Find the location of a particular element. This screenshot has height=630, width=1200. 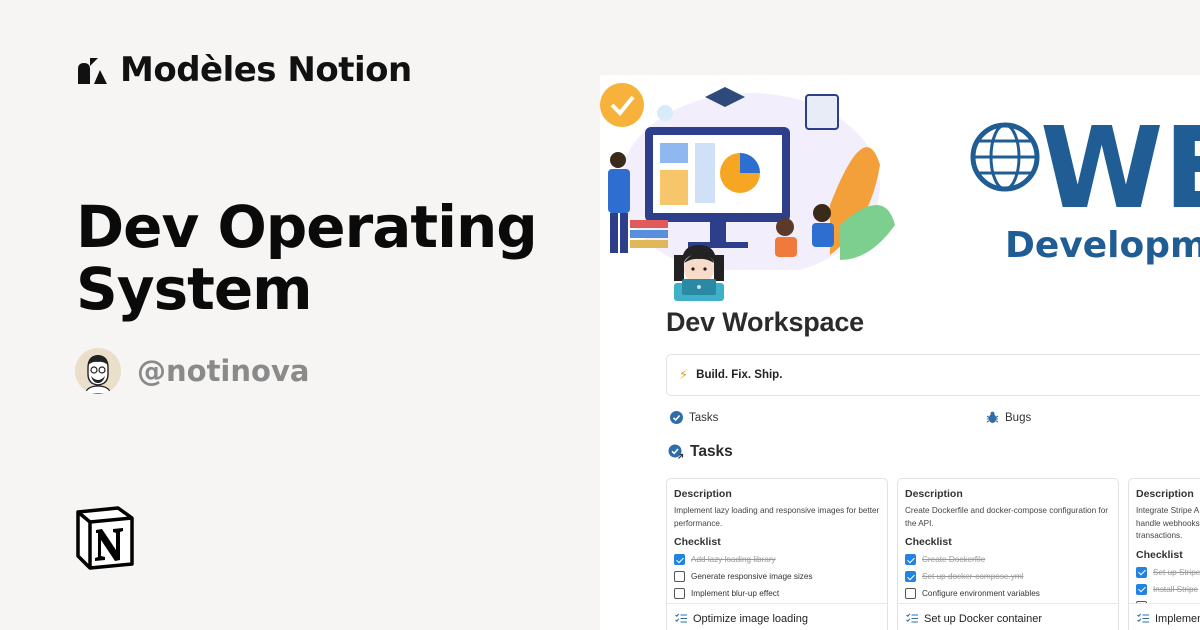

avatar-illustration is located at coordinates (98, 371).